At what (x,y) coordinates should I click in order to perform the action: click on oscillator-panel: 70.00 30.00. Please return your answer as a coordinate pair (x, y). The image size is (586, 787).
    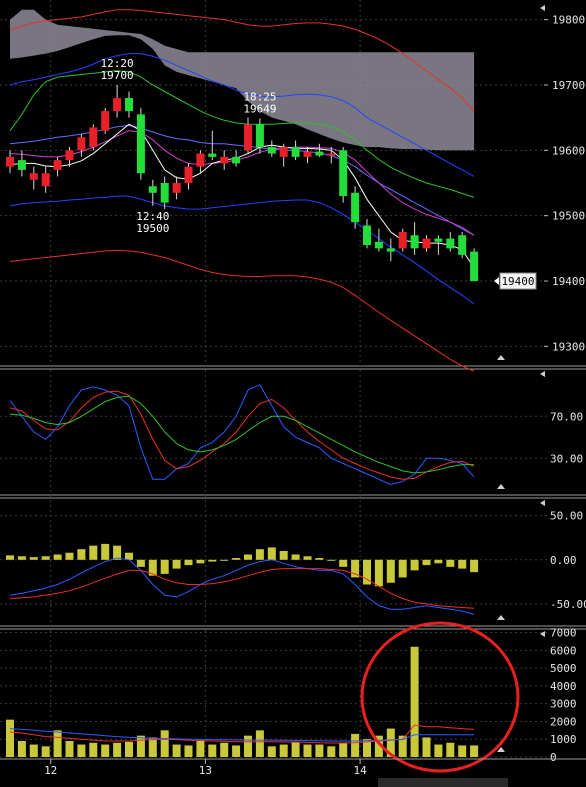
    Looking at the image, I should click on (291, 435).